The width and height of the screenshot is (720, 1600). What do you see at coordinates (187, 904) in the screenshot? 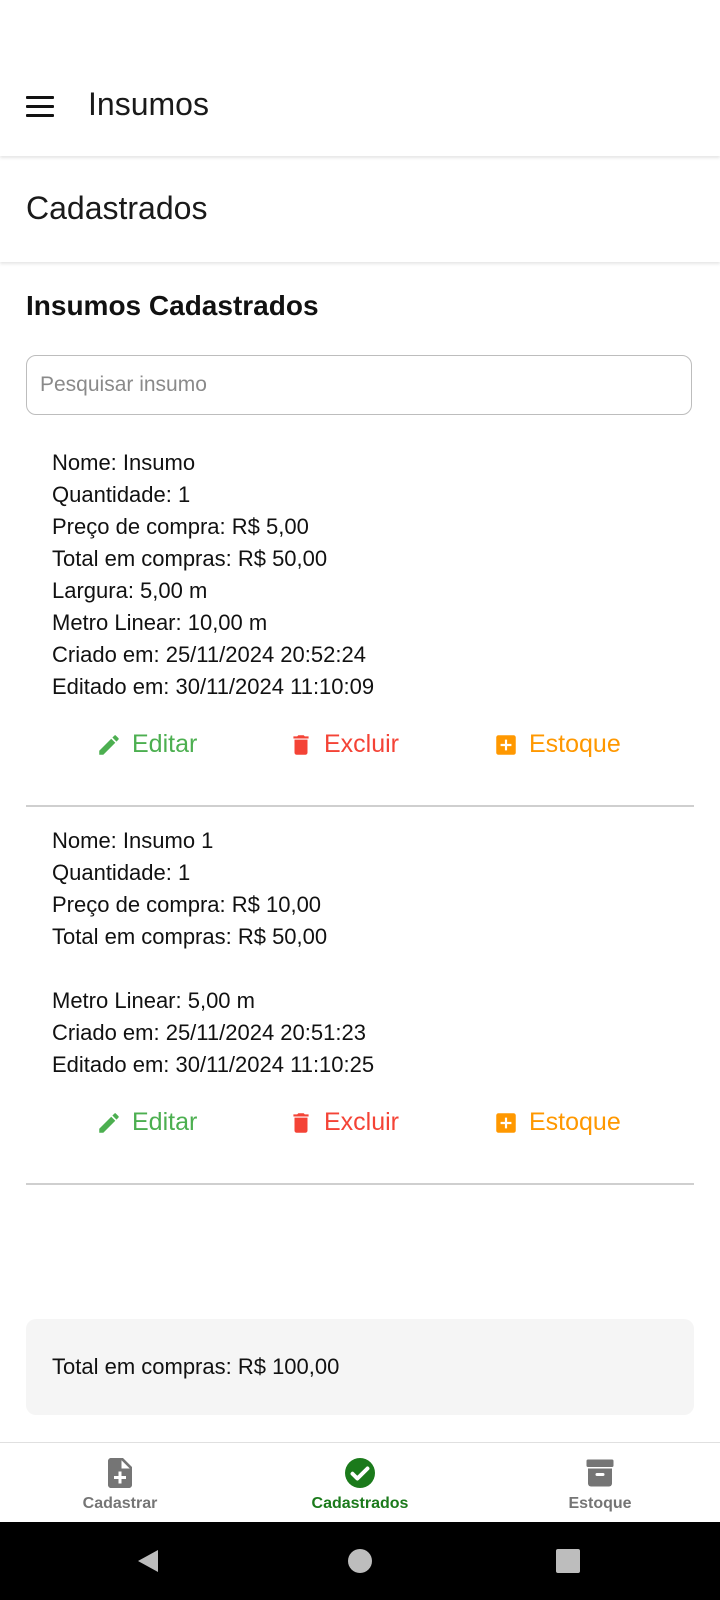
I see `item-purchase-price: Preço de compra: R$ 10,00` at bounding box center [187, 904].